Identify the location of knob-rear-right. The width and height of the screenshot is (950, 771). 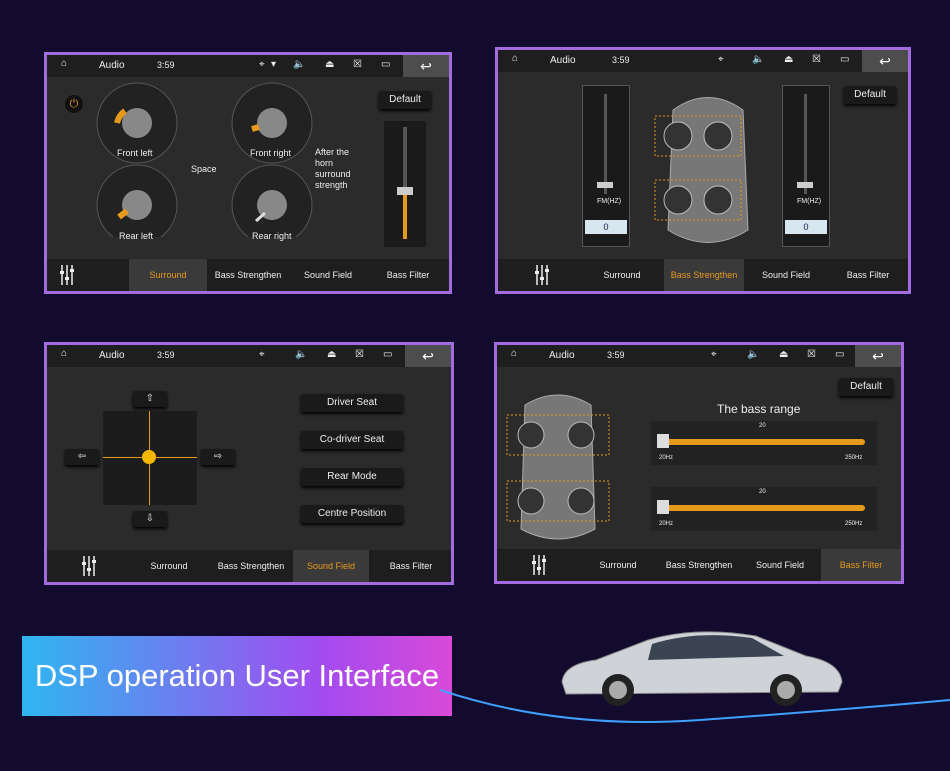
(272, 200).